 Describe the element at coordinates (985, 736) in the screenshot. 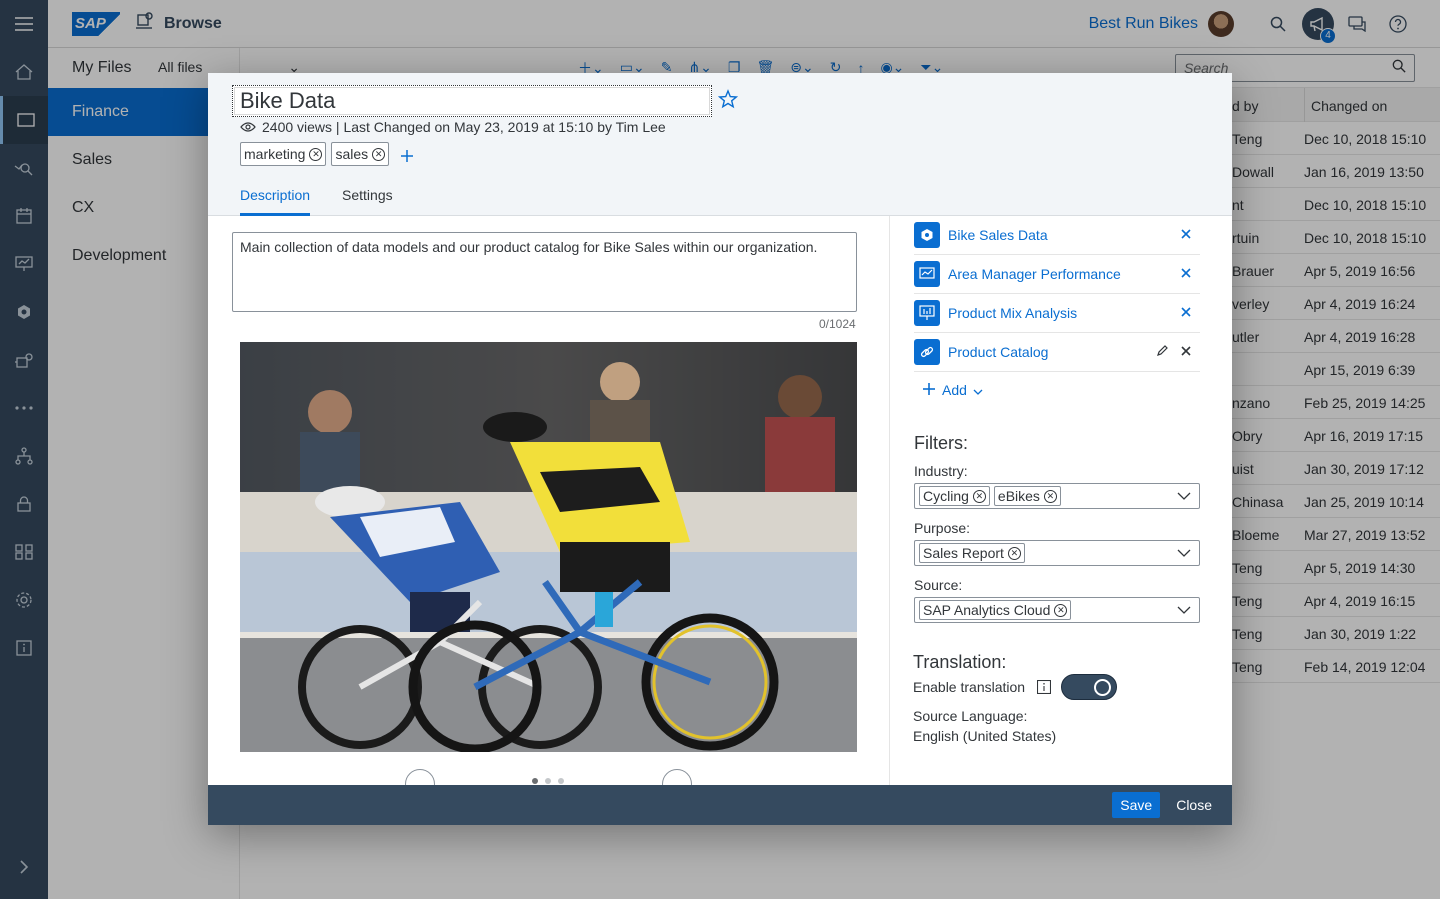

I see `source-language-value: English (United States)` at that location.